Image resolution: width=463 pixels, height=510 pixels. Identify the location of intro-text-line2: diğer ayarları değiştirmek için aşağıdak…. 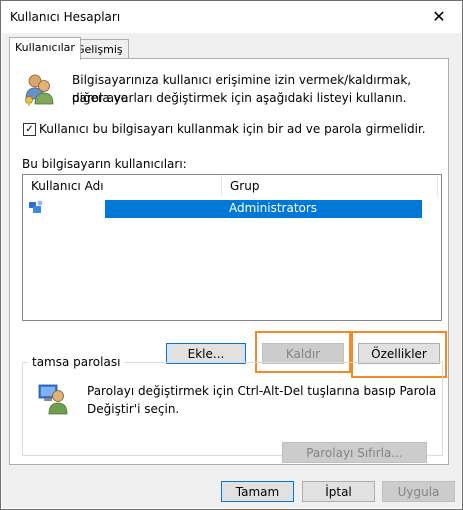
(239, 98).